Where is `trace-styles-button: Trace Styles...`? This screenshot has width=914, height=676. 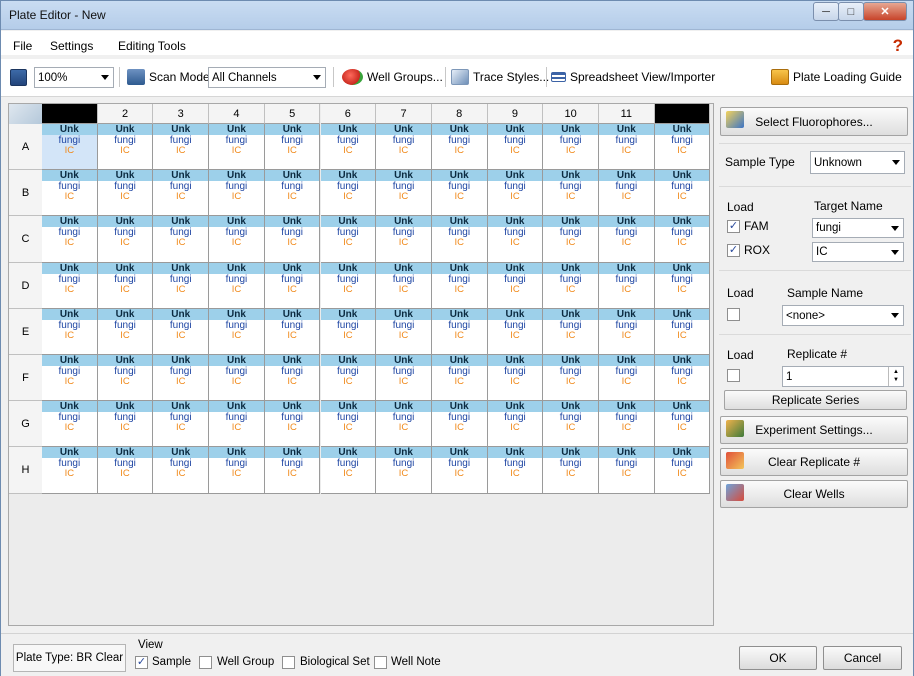 trace-styles-button: Trace Styles... is located at coordinates (500, 77).